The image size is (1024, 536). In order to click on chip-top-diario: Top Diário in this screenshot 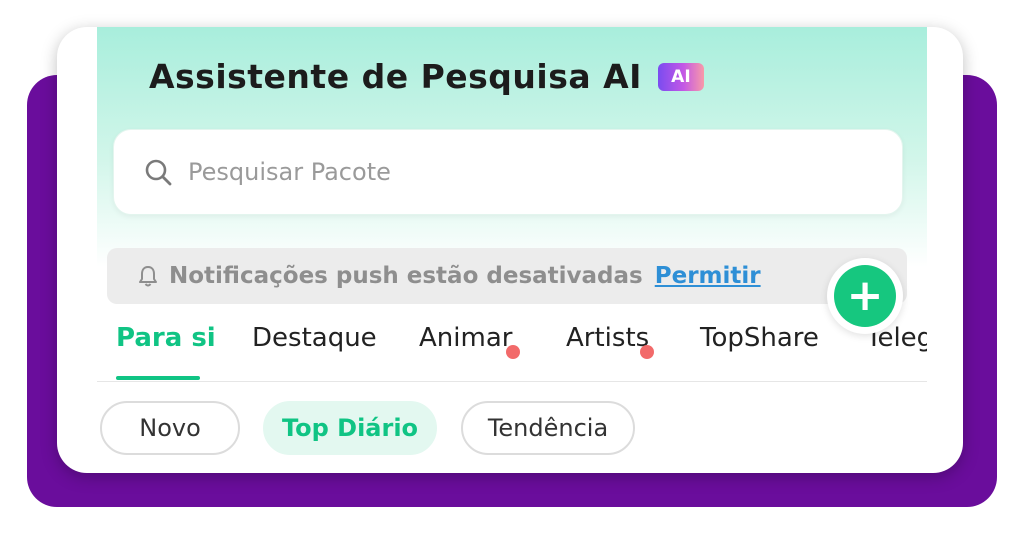, I will do `click(350, 428)`.